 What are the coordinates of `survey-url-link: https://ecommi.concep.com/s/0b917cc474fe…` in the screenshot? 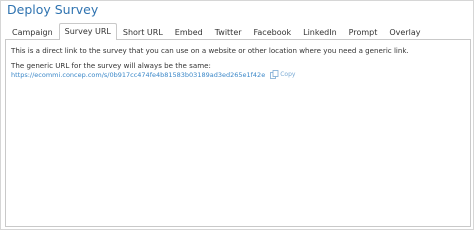 It's located at (138, 75).